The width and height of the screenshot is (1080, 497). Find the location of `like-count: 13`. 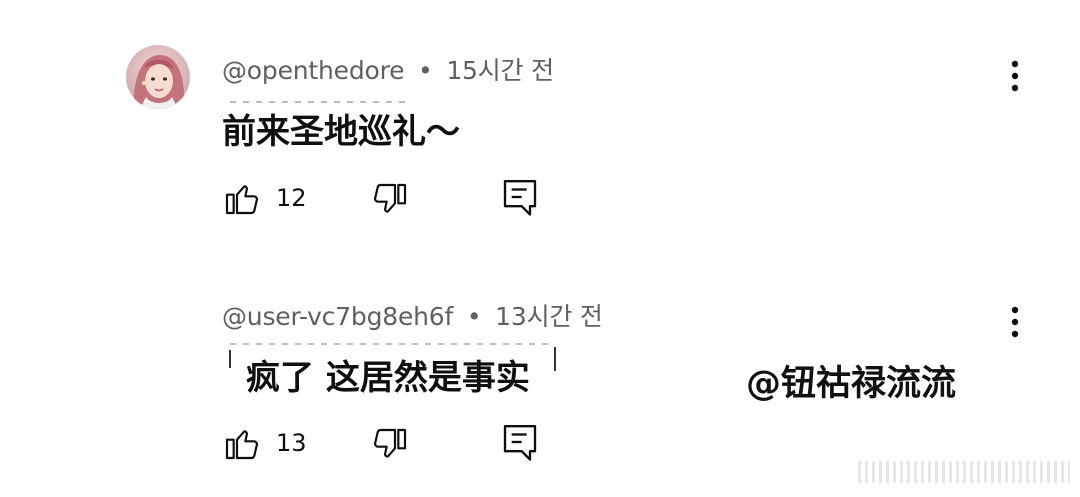

like-count: 13 is located at coordinates (291, 443).